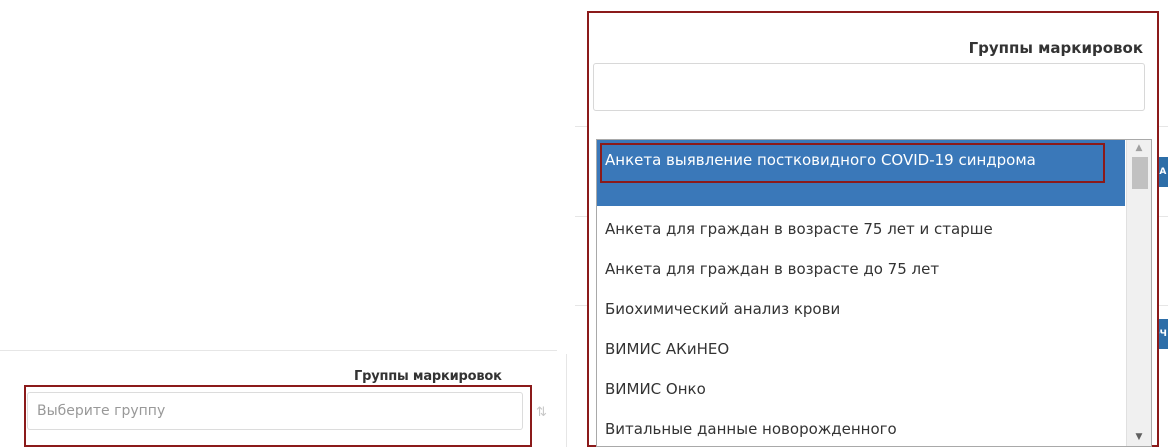 This screenshot has width=1168, height=447. Describe the element at coordinates (861, 349) in the screenshot. I see `dropdown-option: ВИМИС АКиНЕО` at that location.